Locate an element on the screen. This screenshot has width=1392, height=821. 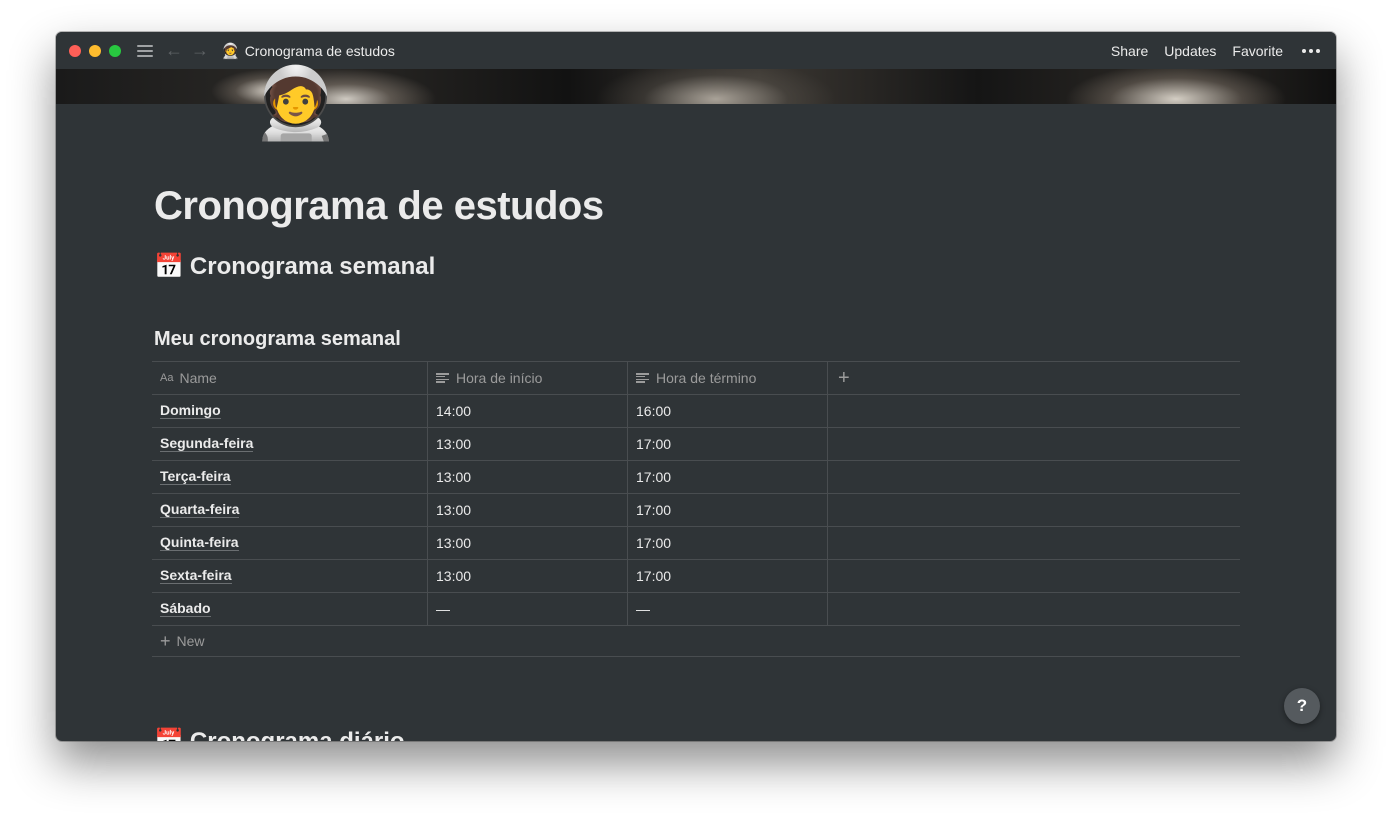
section-heading-daily: 📅 Cronograma diário is located at coordinates (279, 734).